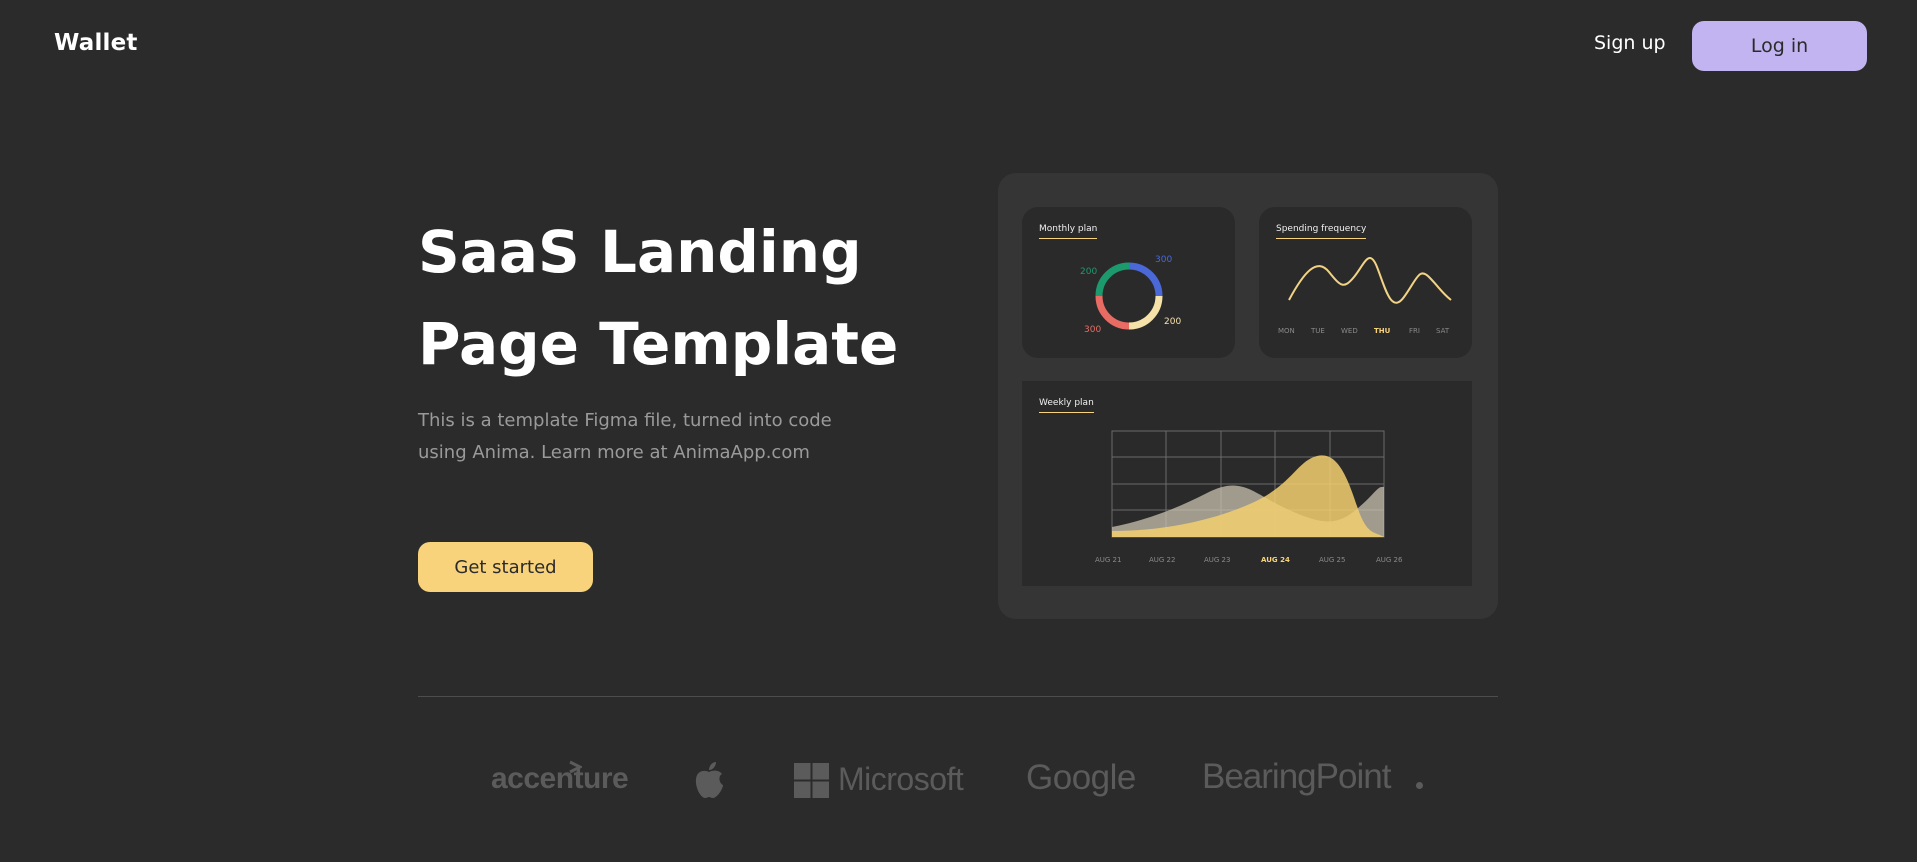 This screenshot has width=1917, height=862. What do you see at coordinates (640, 252) in the screenshot?
I see `hero-title-line1: SaaS Landing` at bounding box center [640, 252].